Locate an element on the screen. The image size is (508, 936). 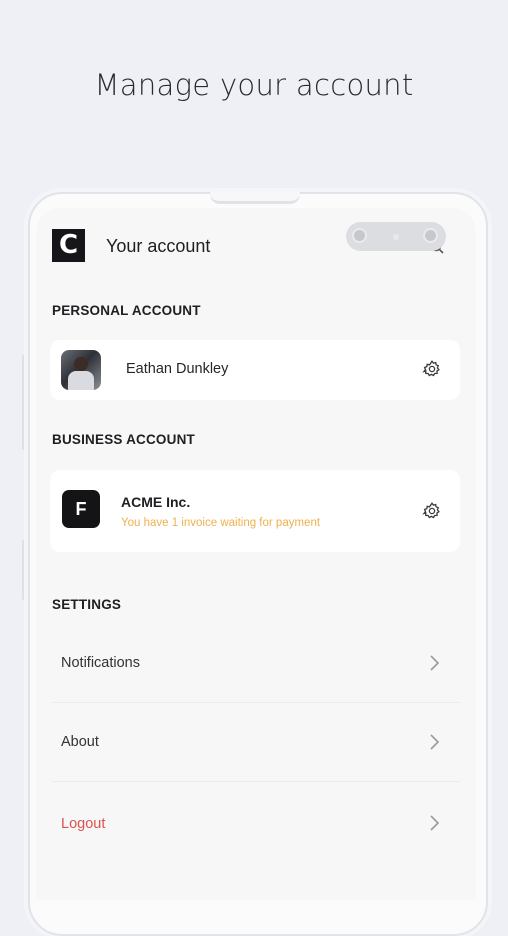
personal-account-heading: PERSONAL ACCOUNT is located at coordinates (126, 310).